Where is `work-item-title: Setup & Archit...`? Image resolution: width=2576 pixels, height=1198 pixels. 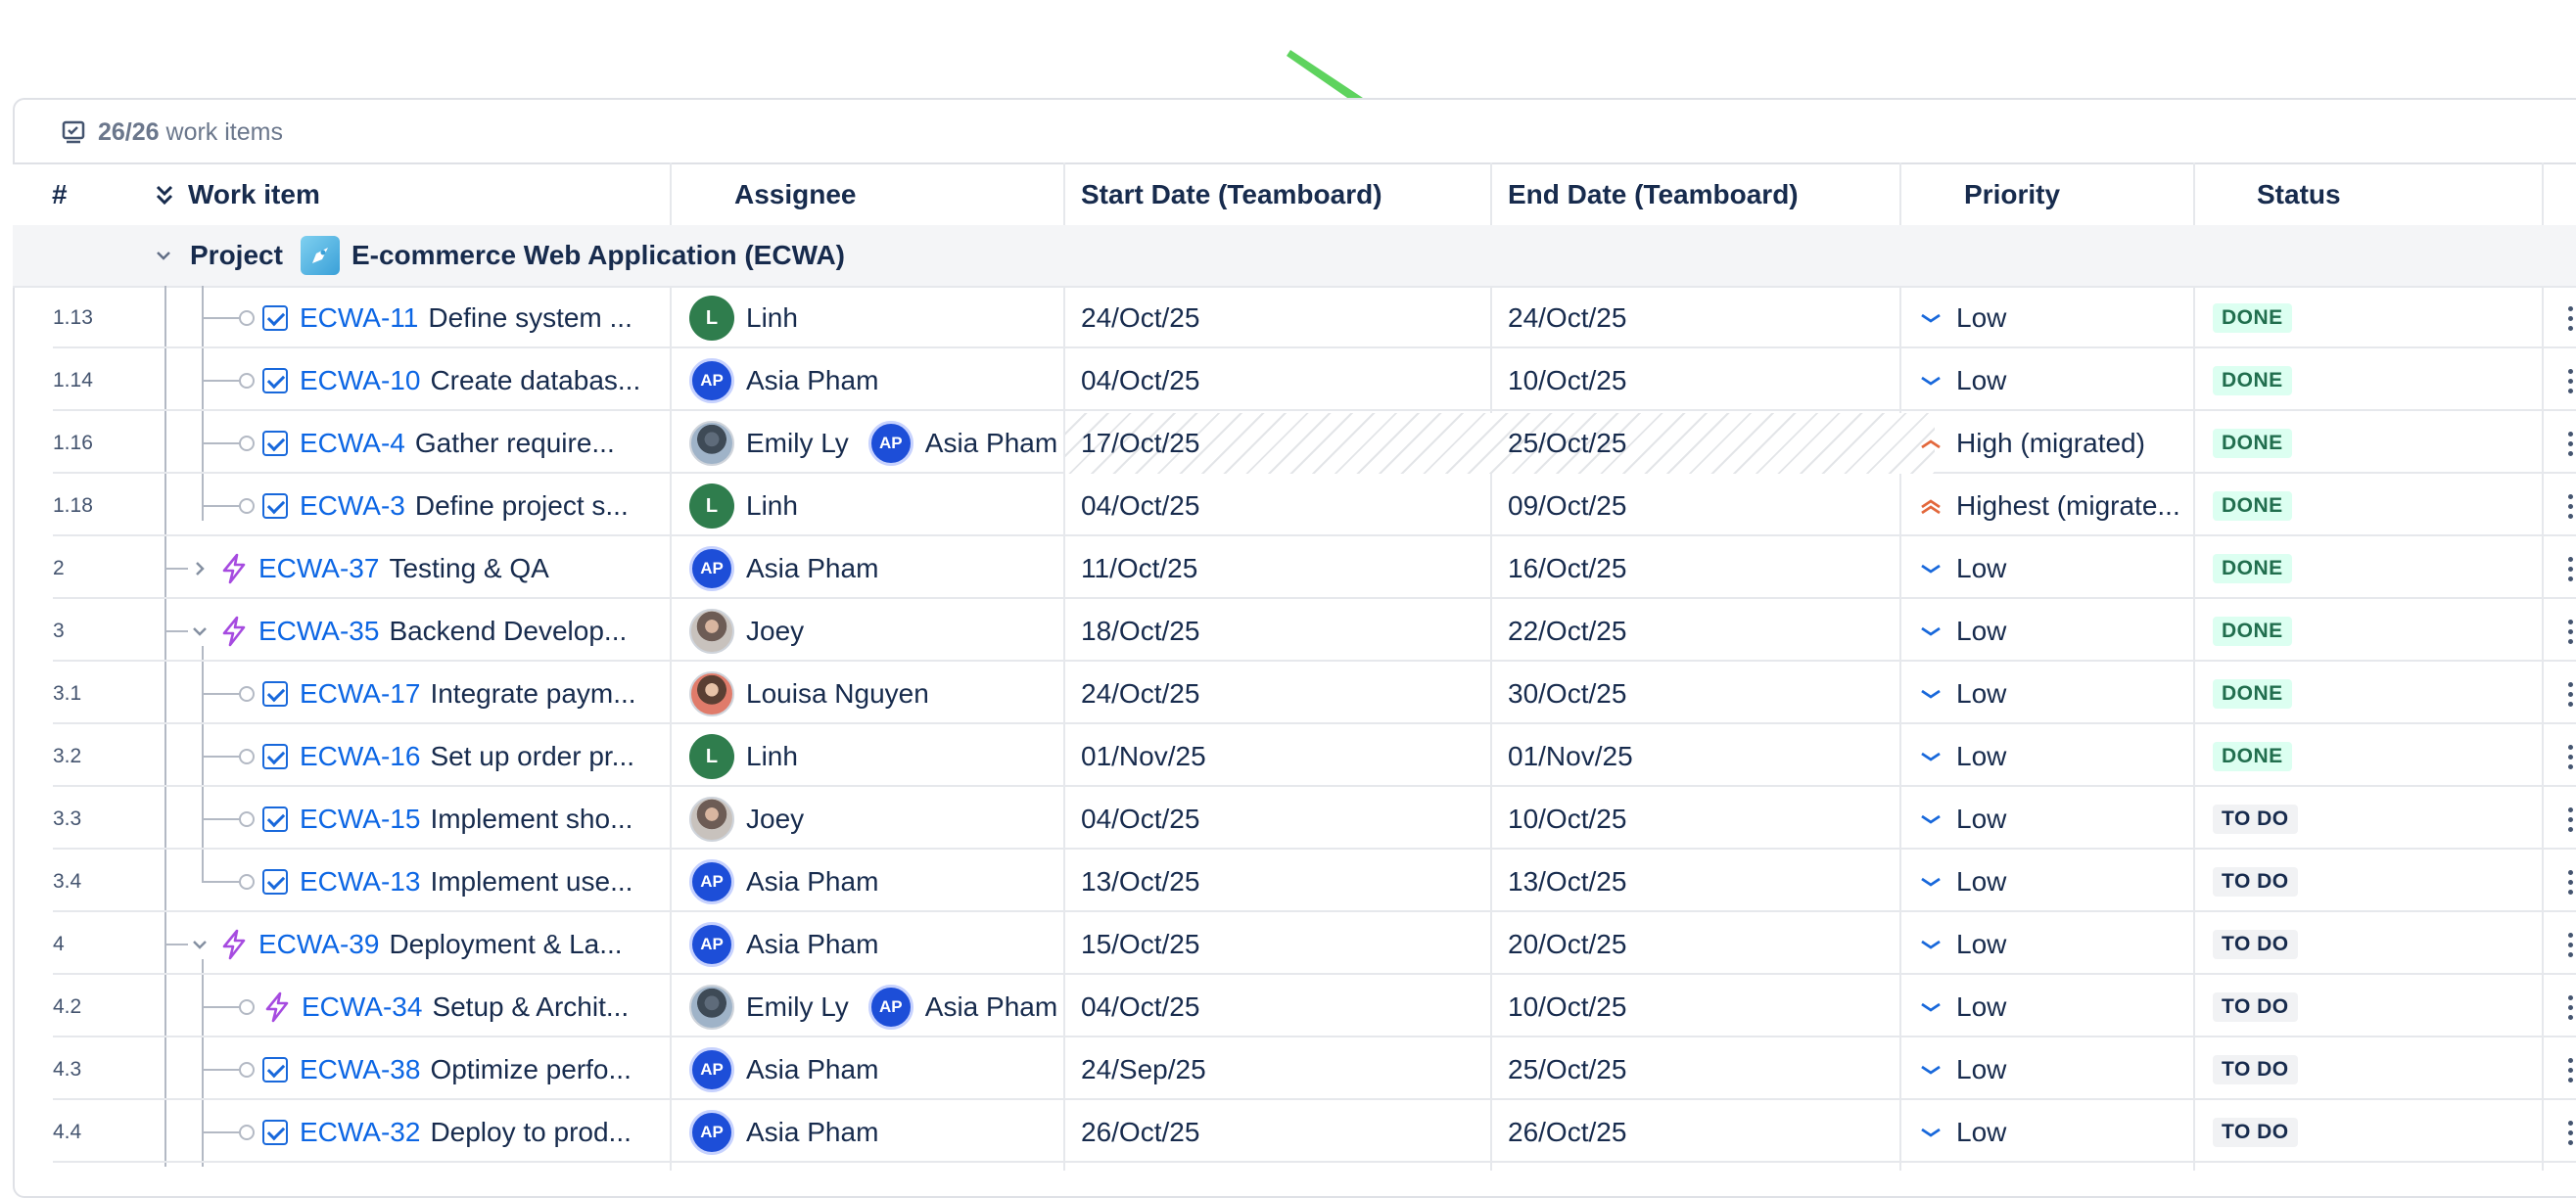 work-item-title: Setup & Archit... is located at coordinates (530, 1007).